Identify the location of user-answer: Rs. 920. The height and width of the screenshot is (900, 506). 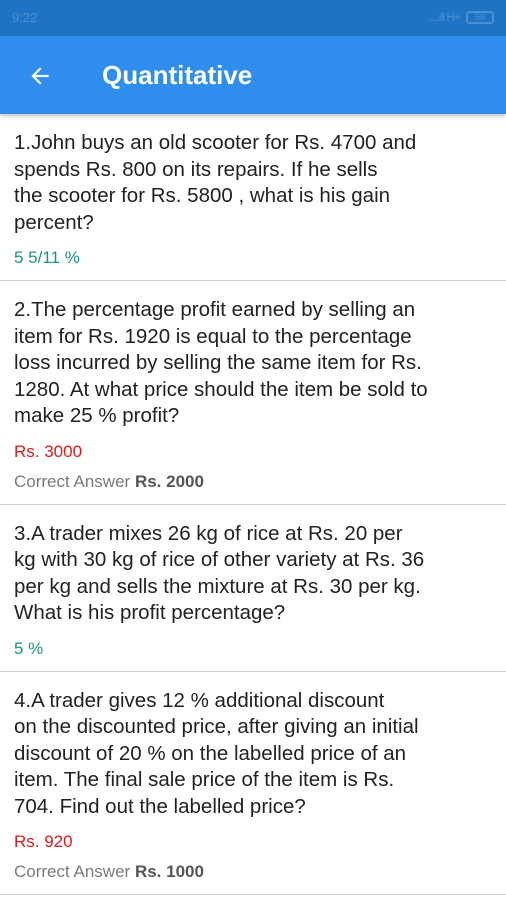
(43, 841).